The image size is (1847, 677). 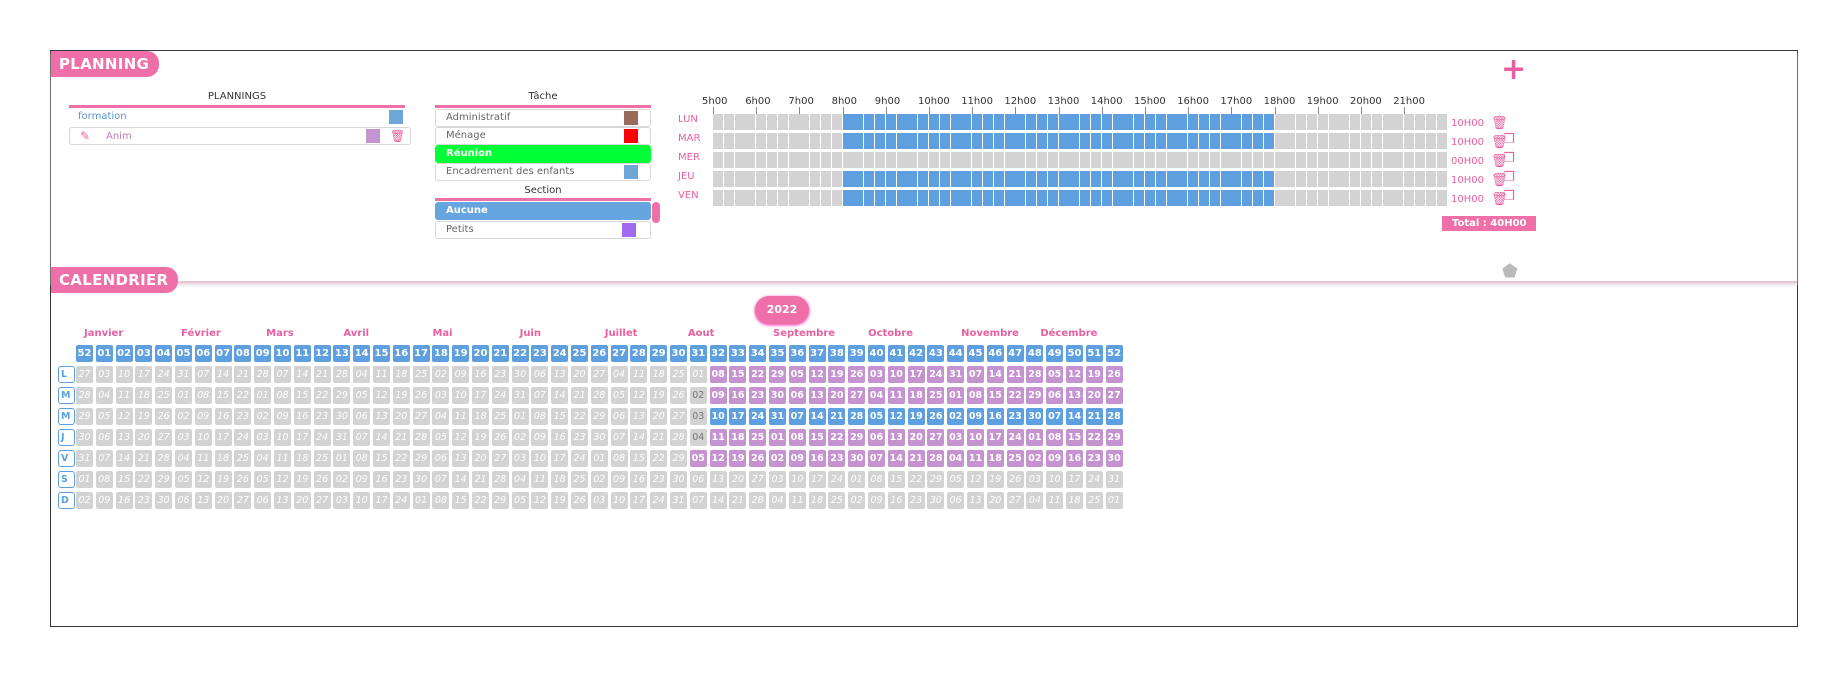 I want to click on calendar-day: 18, so click(x=401, y=374).